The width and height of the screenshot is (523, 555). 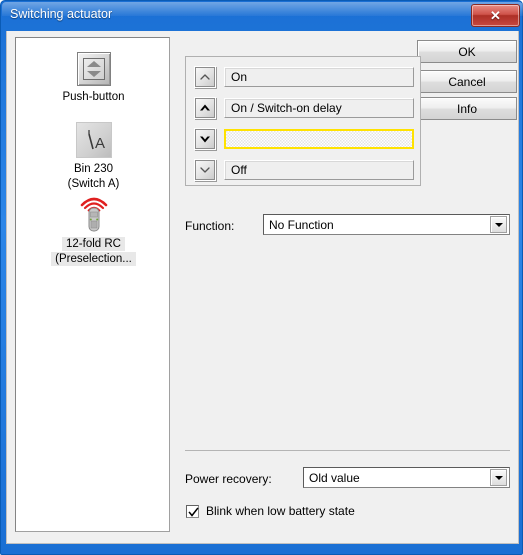 I want to click on close-button: ✕, so click(x=495, y=15).